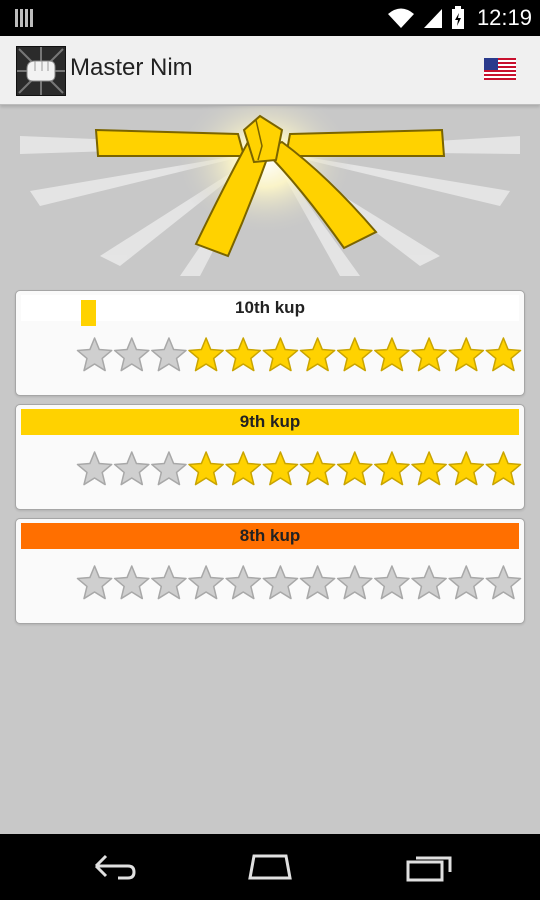  Describe the element at coordinates (131, 67) in the screenshot. I see `app-title: Master Nim` at that location.